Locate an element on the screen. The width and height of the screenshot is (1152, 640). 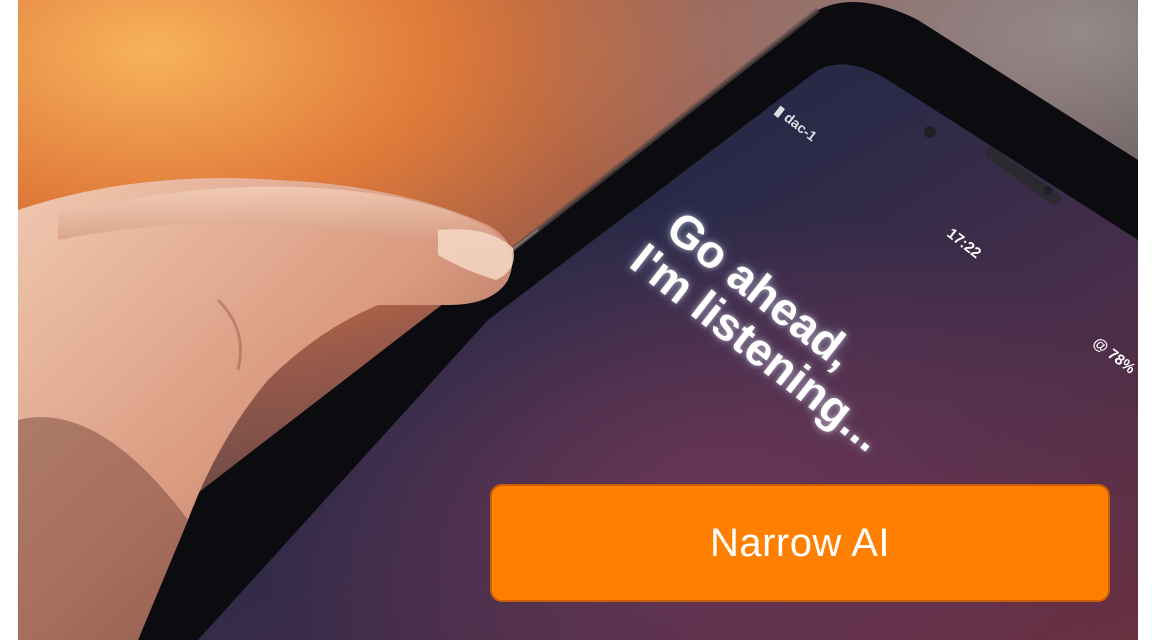
caption-box: Narrow AI is located at coordinates (800, 543).